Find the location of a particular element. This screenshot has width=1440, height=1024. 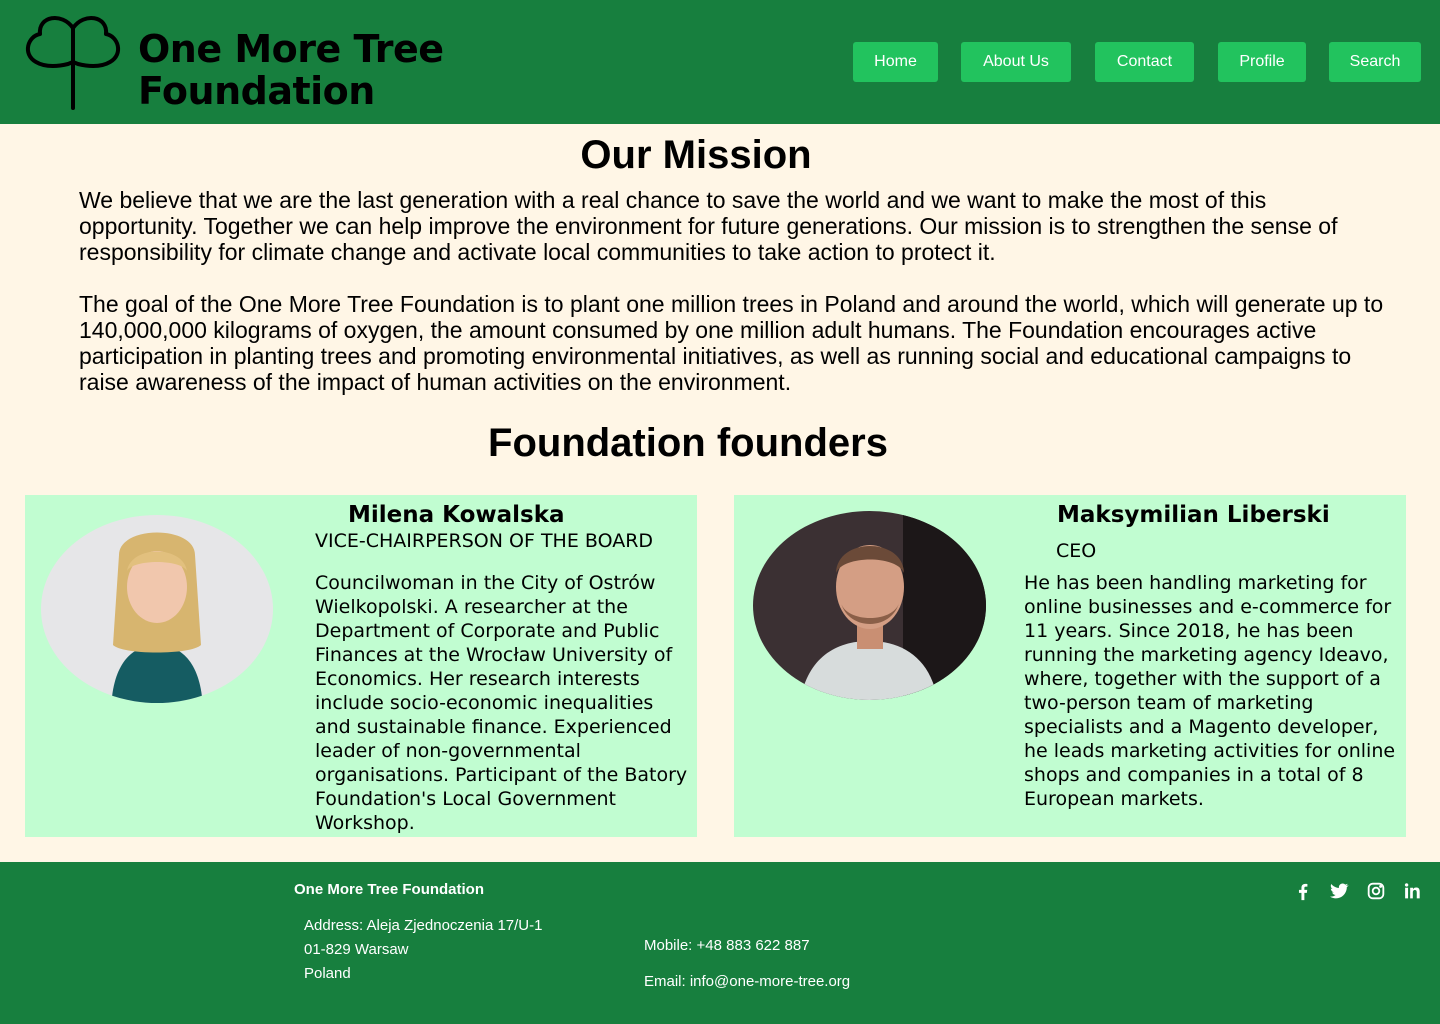

facebook-icon is located at coordinates (1303, 891).